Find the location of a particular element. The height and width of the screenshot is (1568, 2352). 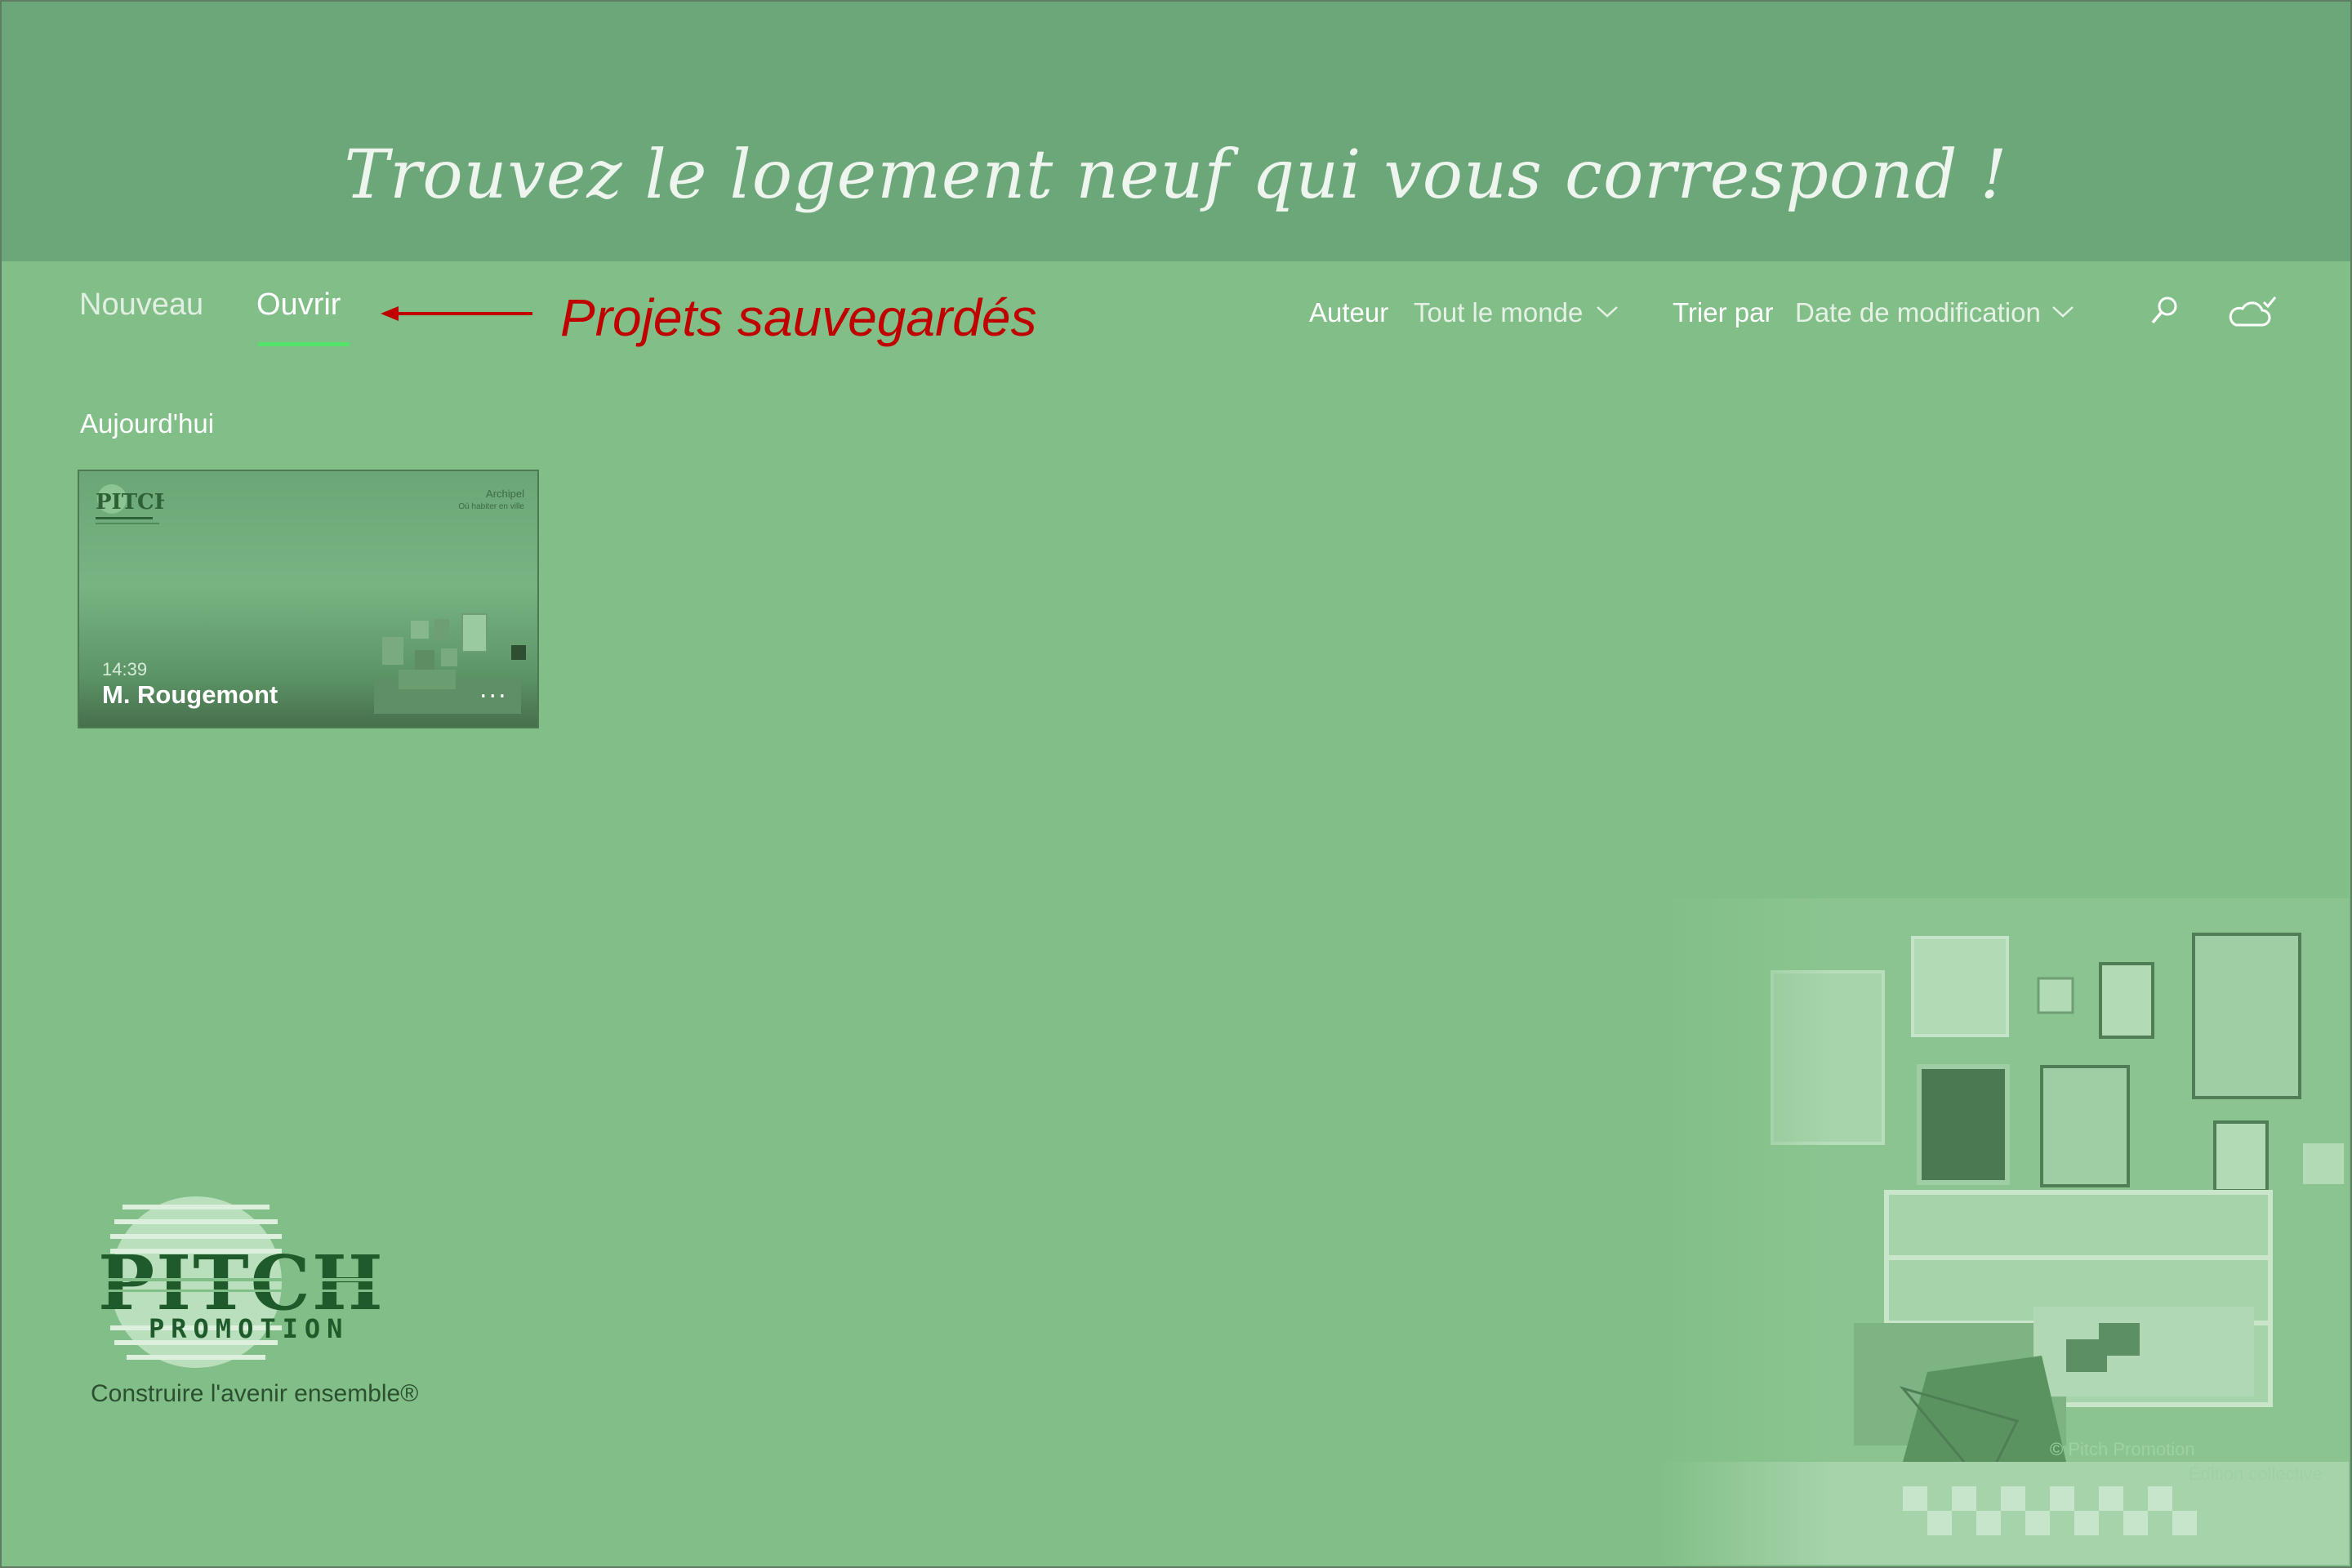

card-title: M. Rougemont is located at coordinates (190, 694).